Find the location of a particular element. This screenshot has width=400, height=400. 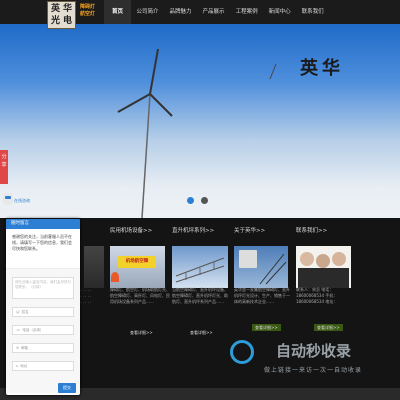

watermark-subtitle: 做上链接一来访一次一自动收录 is located at coordinates (313, 370).